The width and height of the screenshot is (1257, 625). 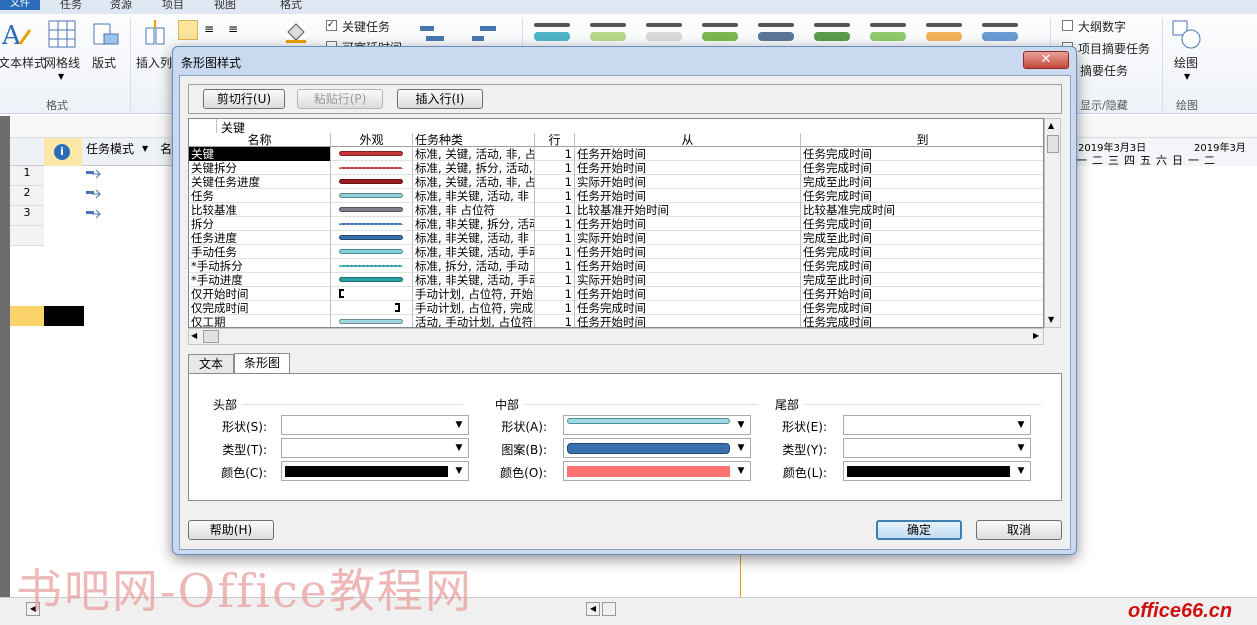 I want to click on task-type-cell: 标准, 非 占位符, so click(x=474, y=210).